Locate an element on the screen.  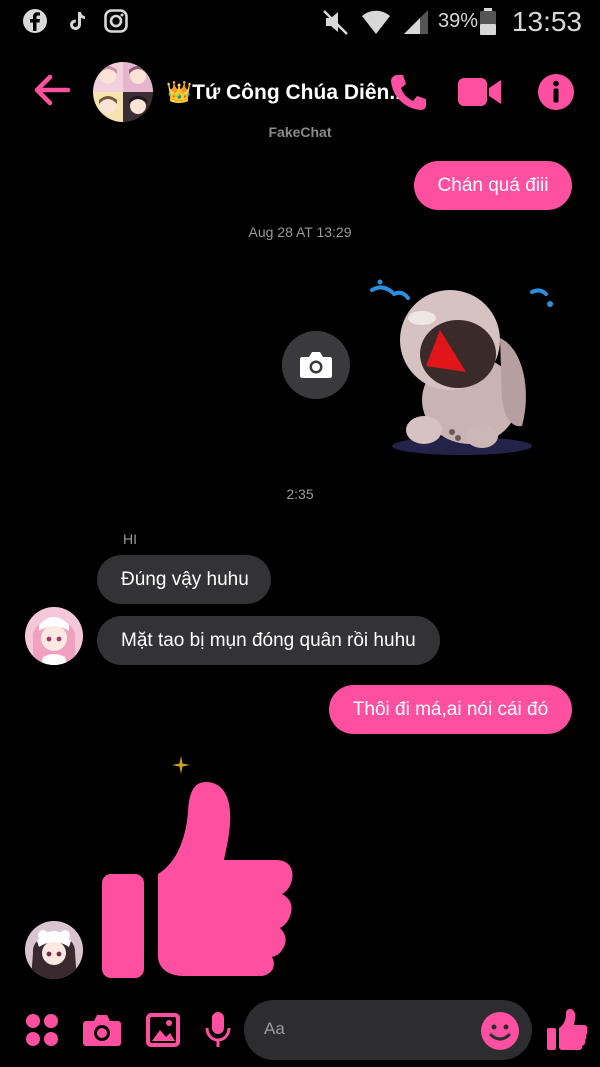
sender-name: HI is located at coordinates (130, 539).